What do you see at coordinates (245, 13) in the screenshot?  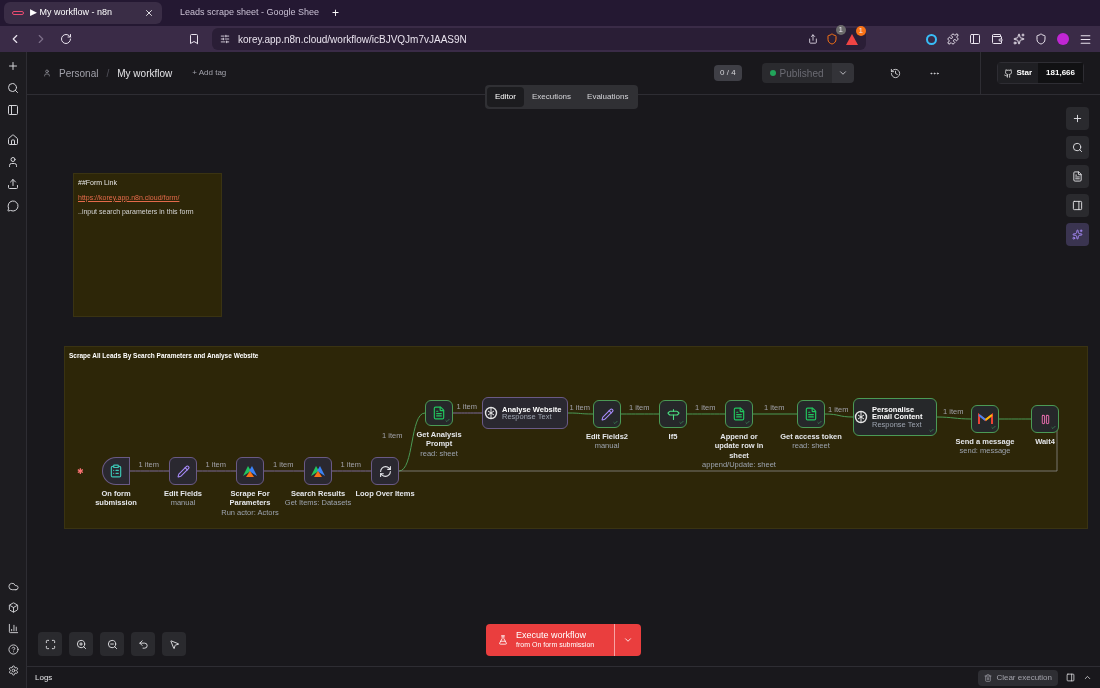 I see `browser-tab: Leads scrape sheet - Google Shee` at bounding box center [245, 13].